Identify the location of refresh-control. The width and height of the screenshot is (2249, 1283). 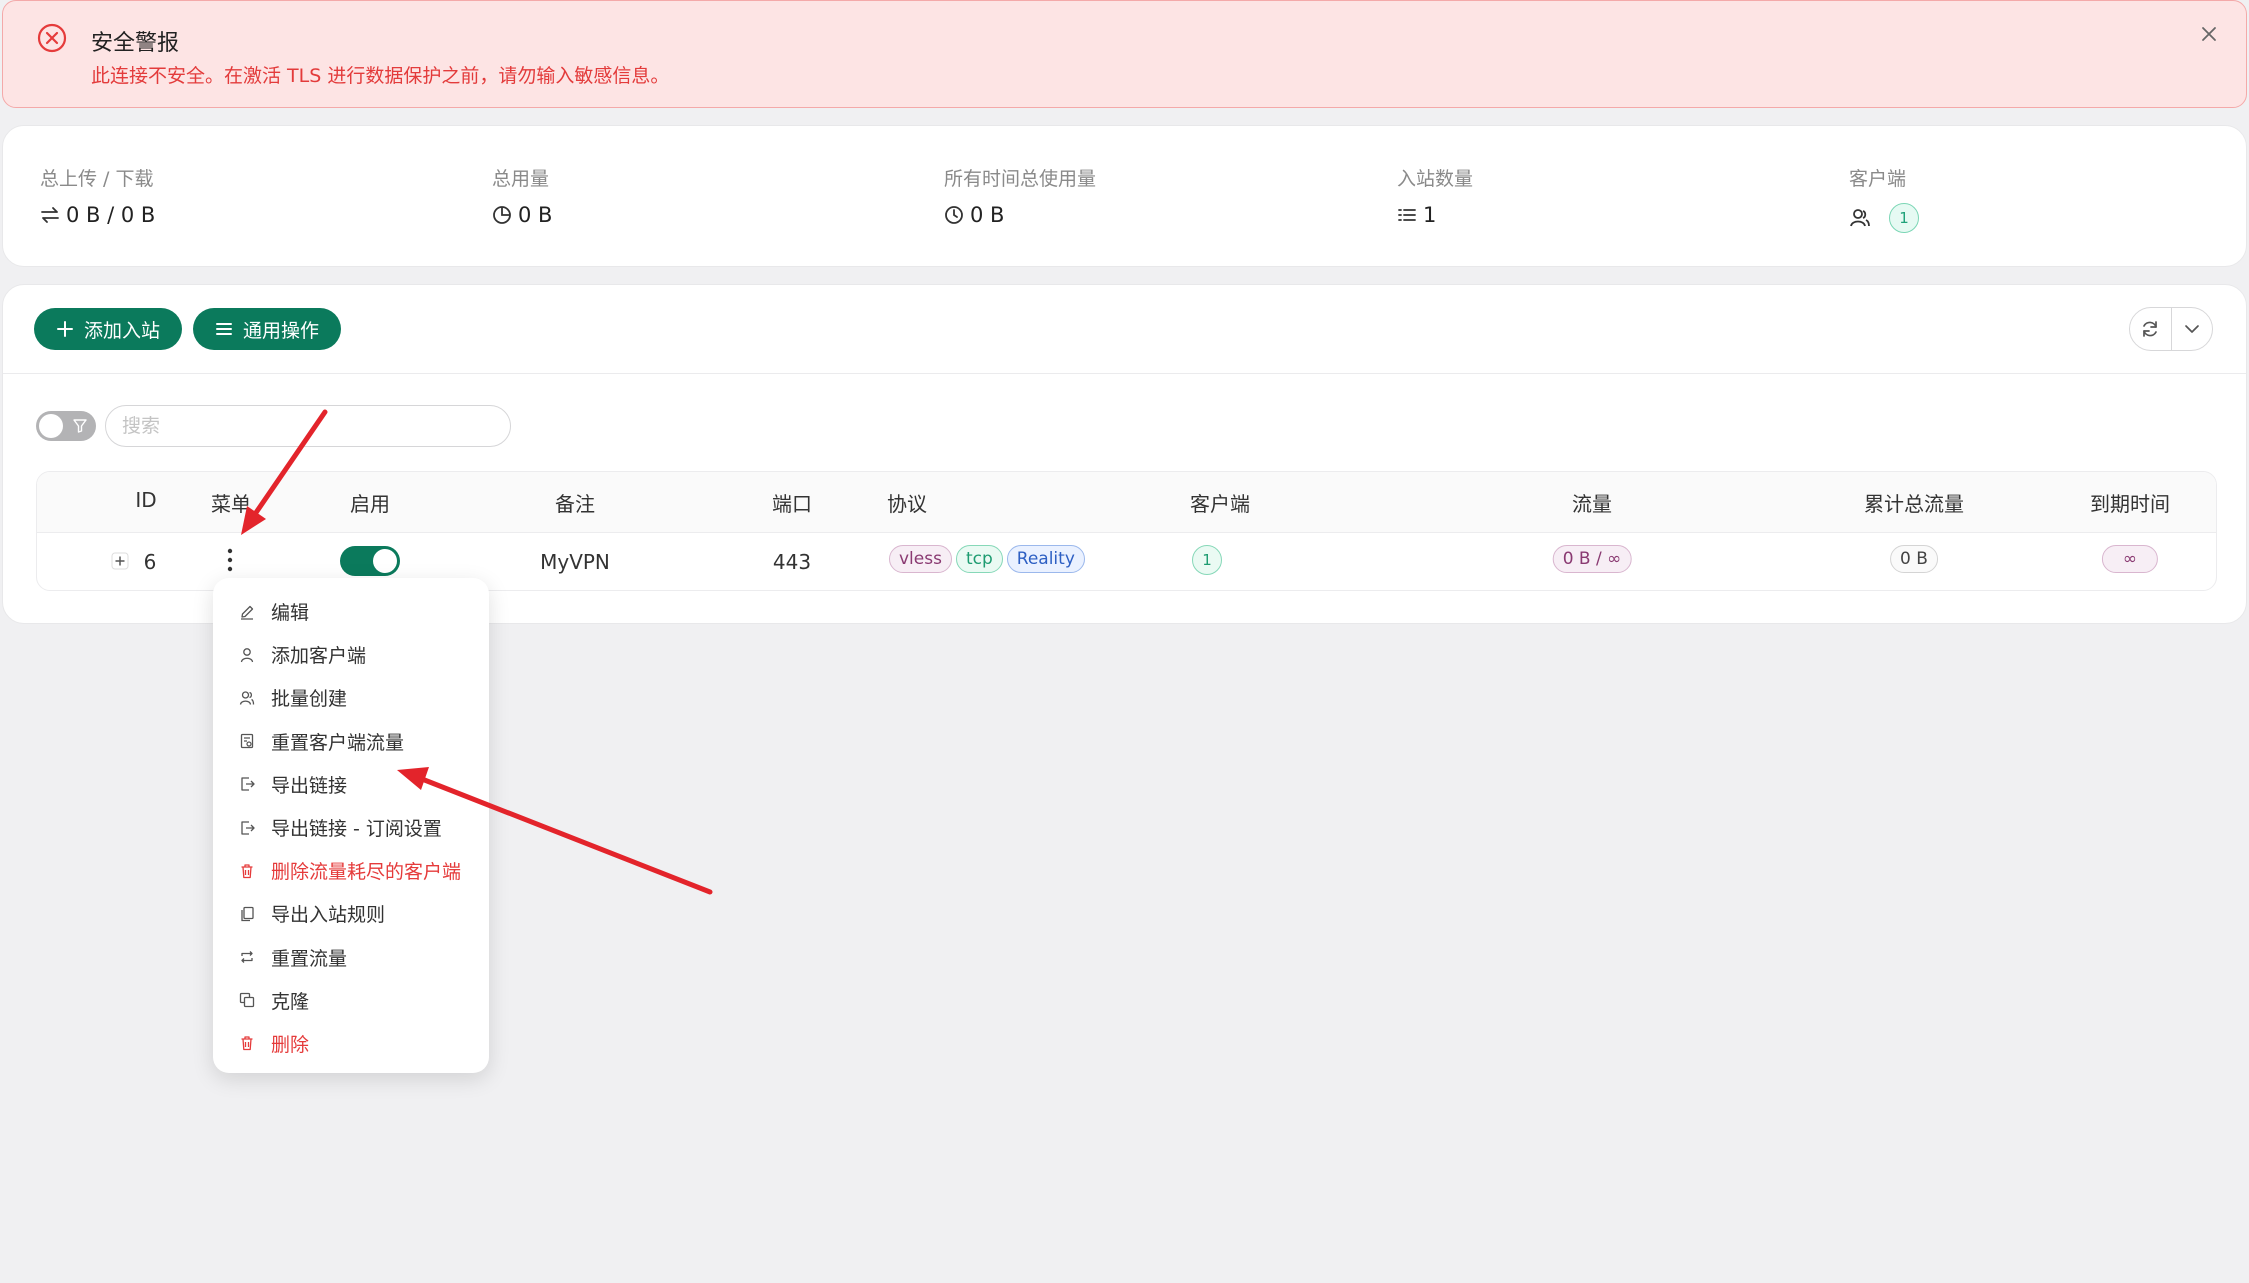
(2171, 329).